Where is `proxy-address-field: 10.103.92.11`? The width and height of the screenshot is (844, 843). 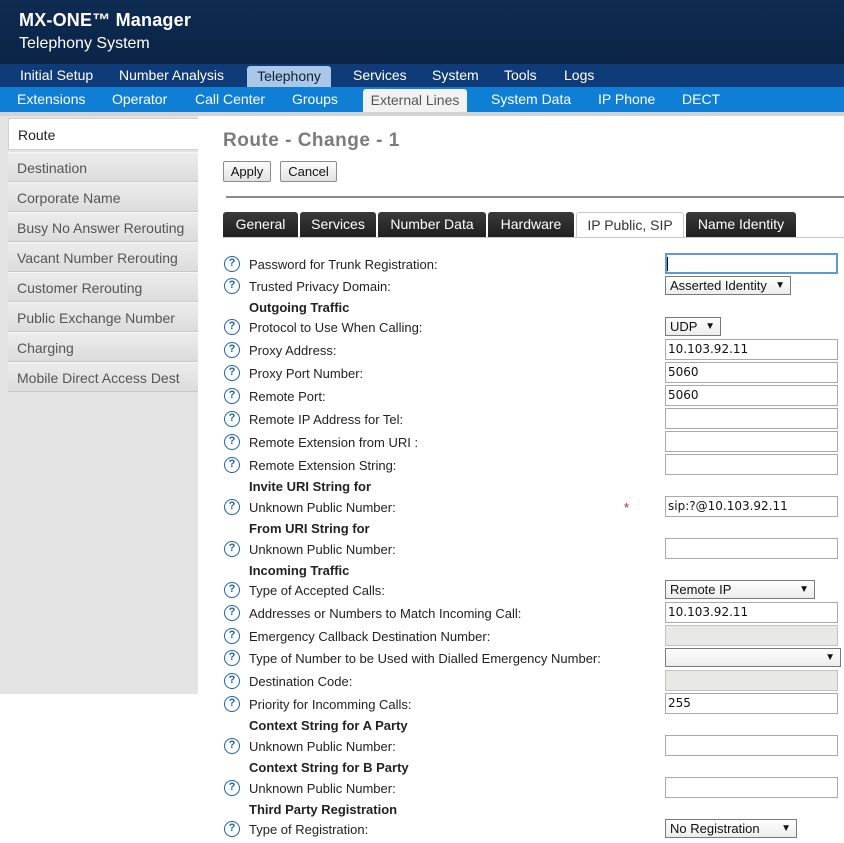 proxy-address-field: 10.103.92.11 is located at coordinates (751, 349).